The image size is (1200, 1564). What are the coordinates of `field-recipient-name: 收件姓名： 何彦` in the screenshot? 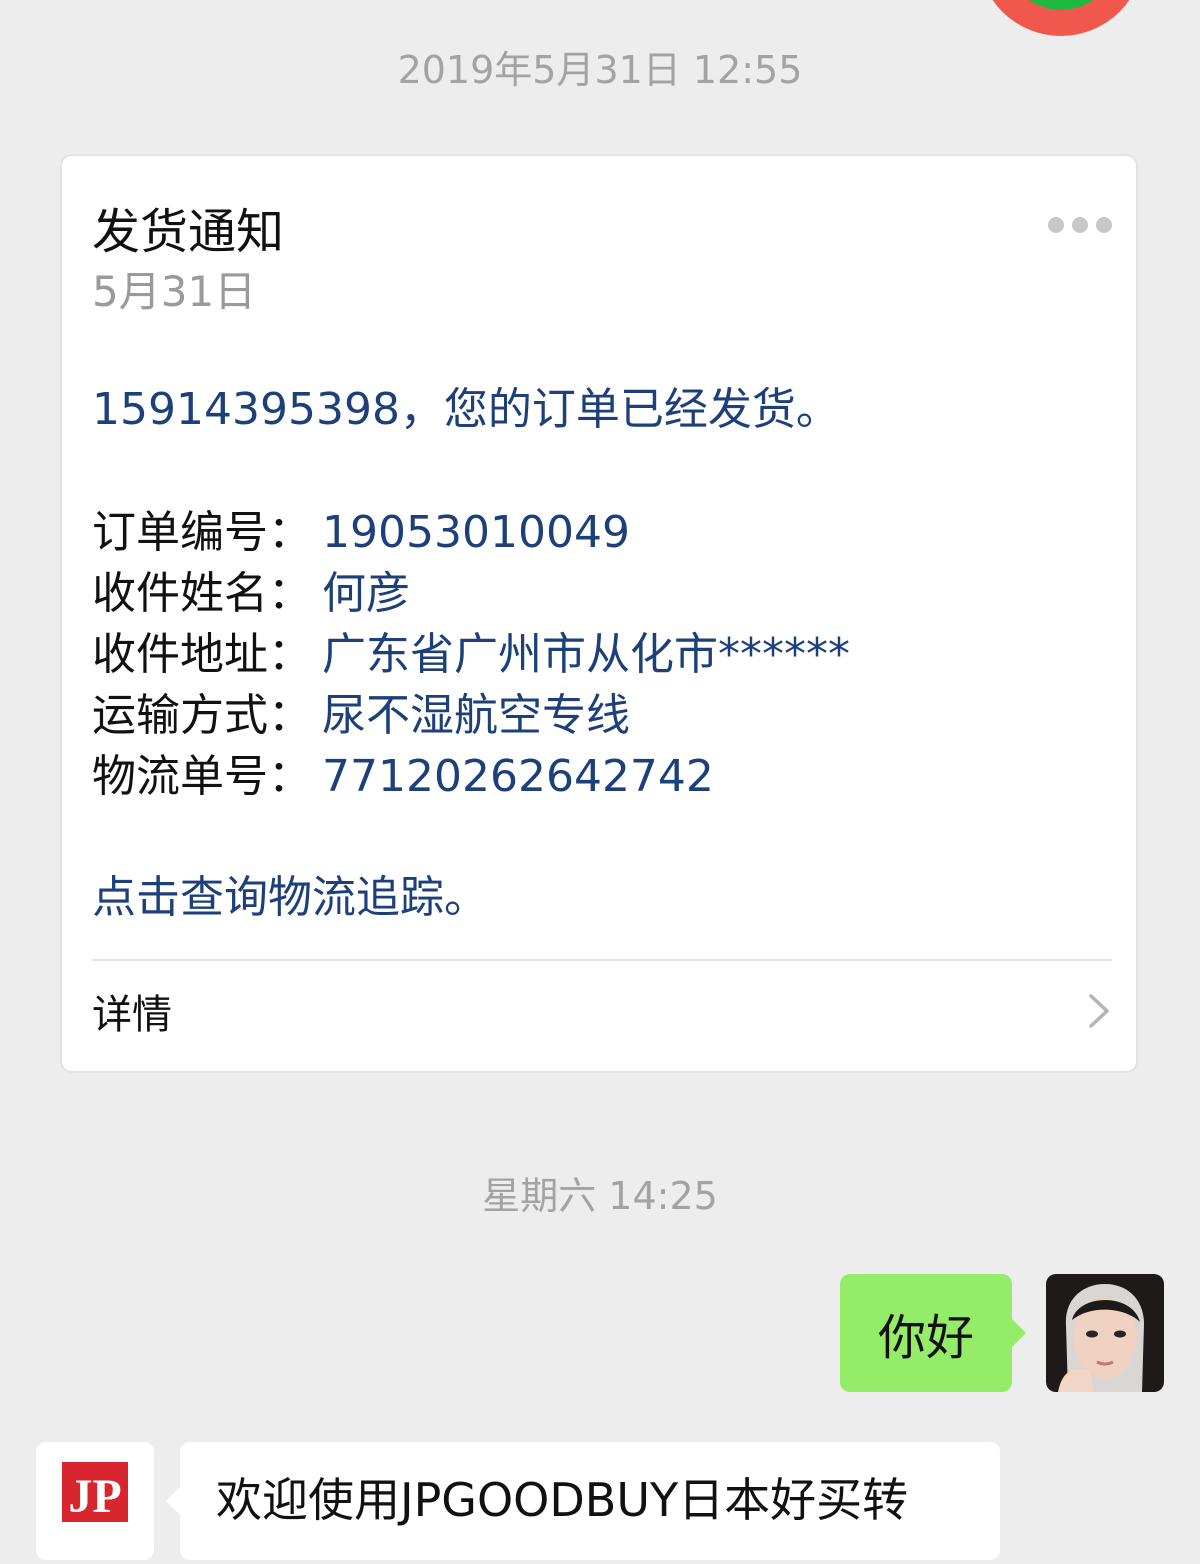 It's located at (471, 593).